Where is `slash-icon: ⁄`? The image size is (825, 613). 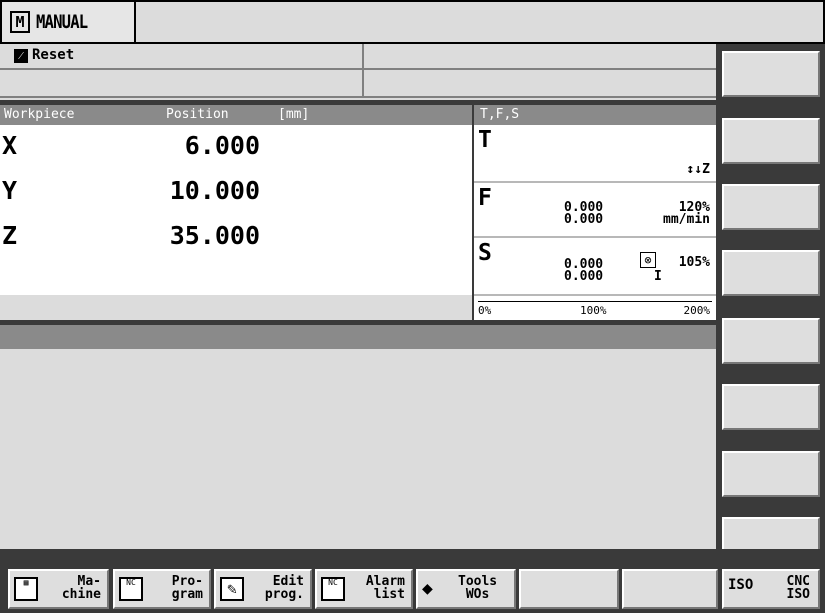 slash-icon: ⁄ is located at coordinates (21, 56).